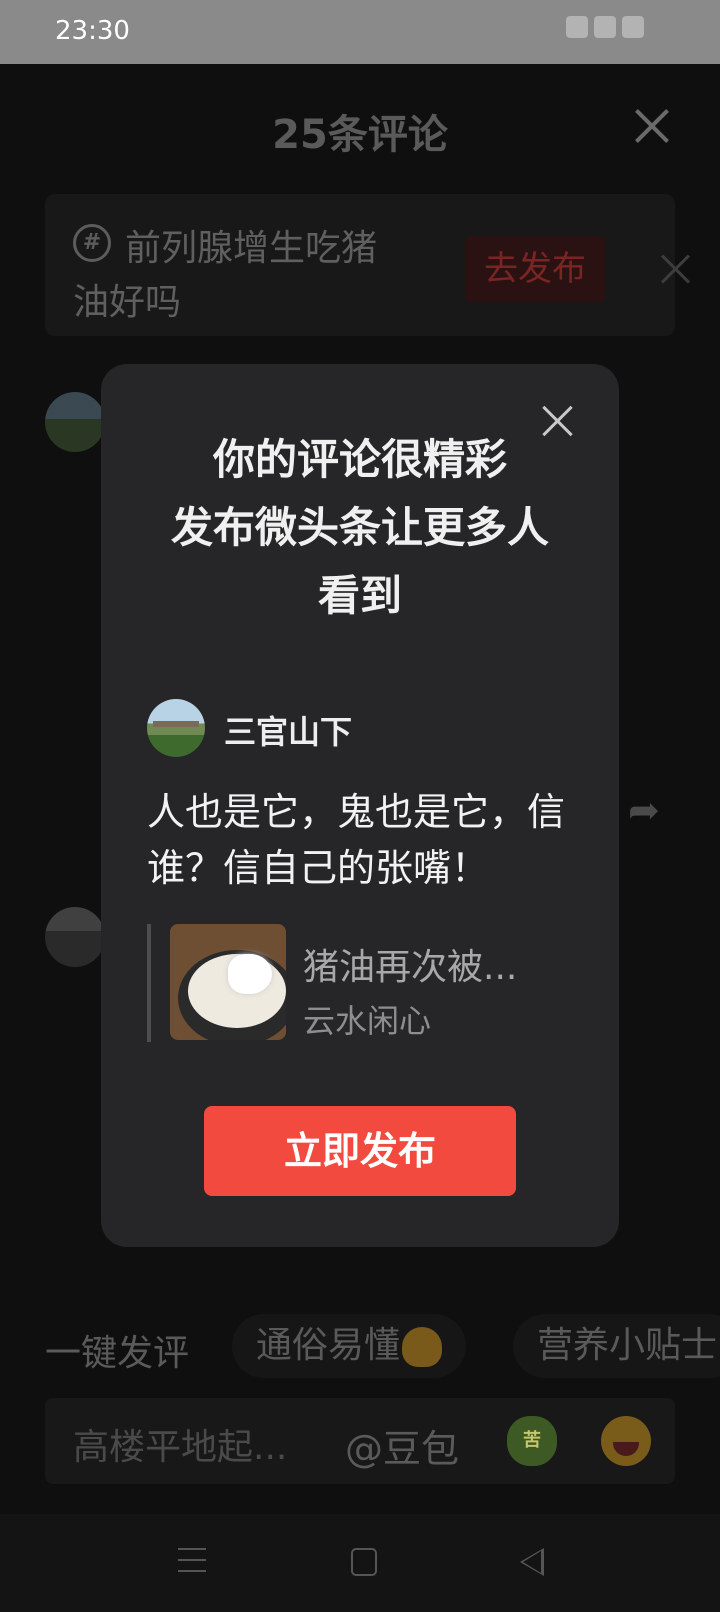 Image resolution: width=720 pixels, height=1612 pixels. I want to click on wifi-icon, so click(605, 27).